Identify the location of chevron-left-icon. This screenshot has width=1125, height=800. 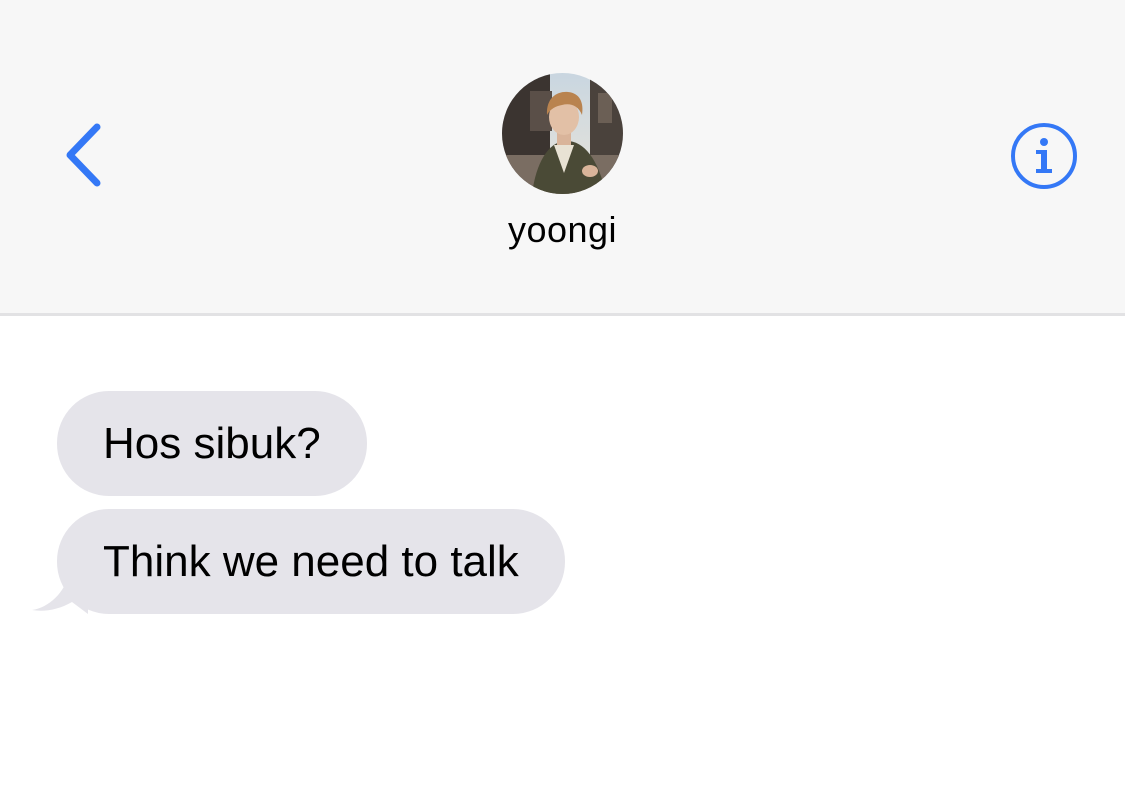
(83, 155).